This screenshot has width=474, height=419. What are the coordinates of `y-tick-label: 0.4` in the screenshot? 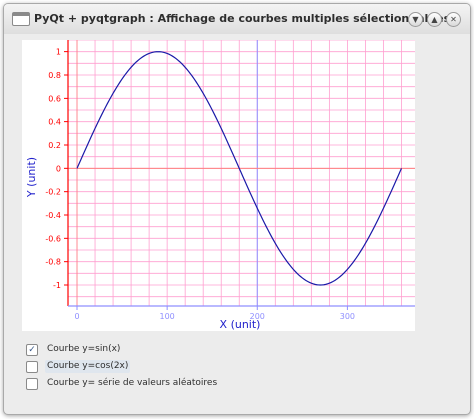 It's located at (54, 122).